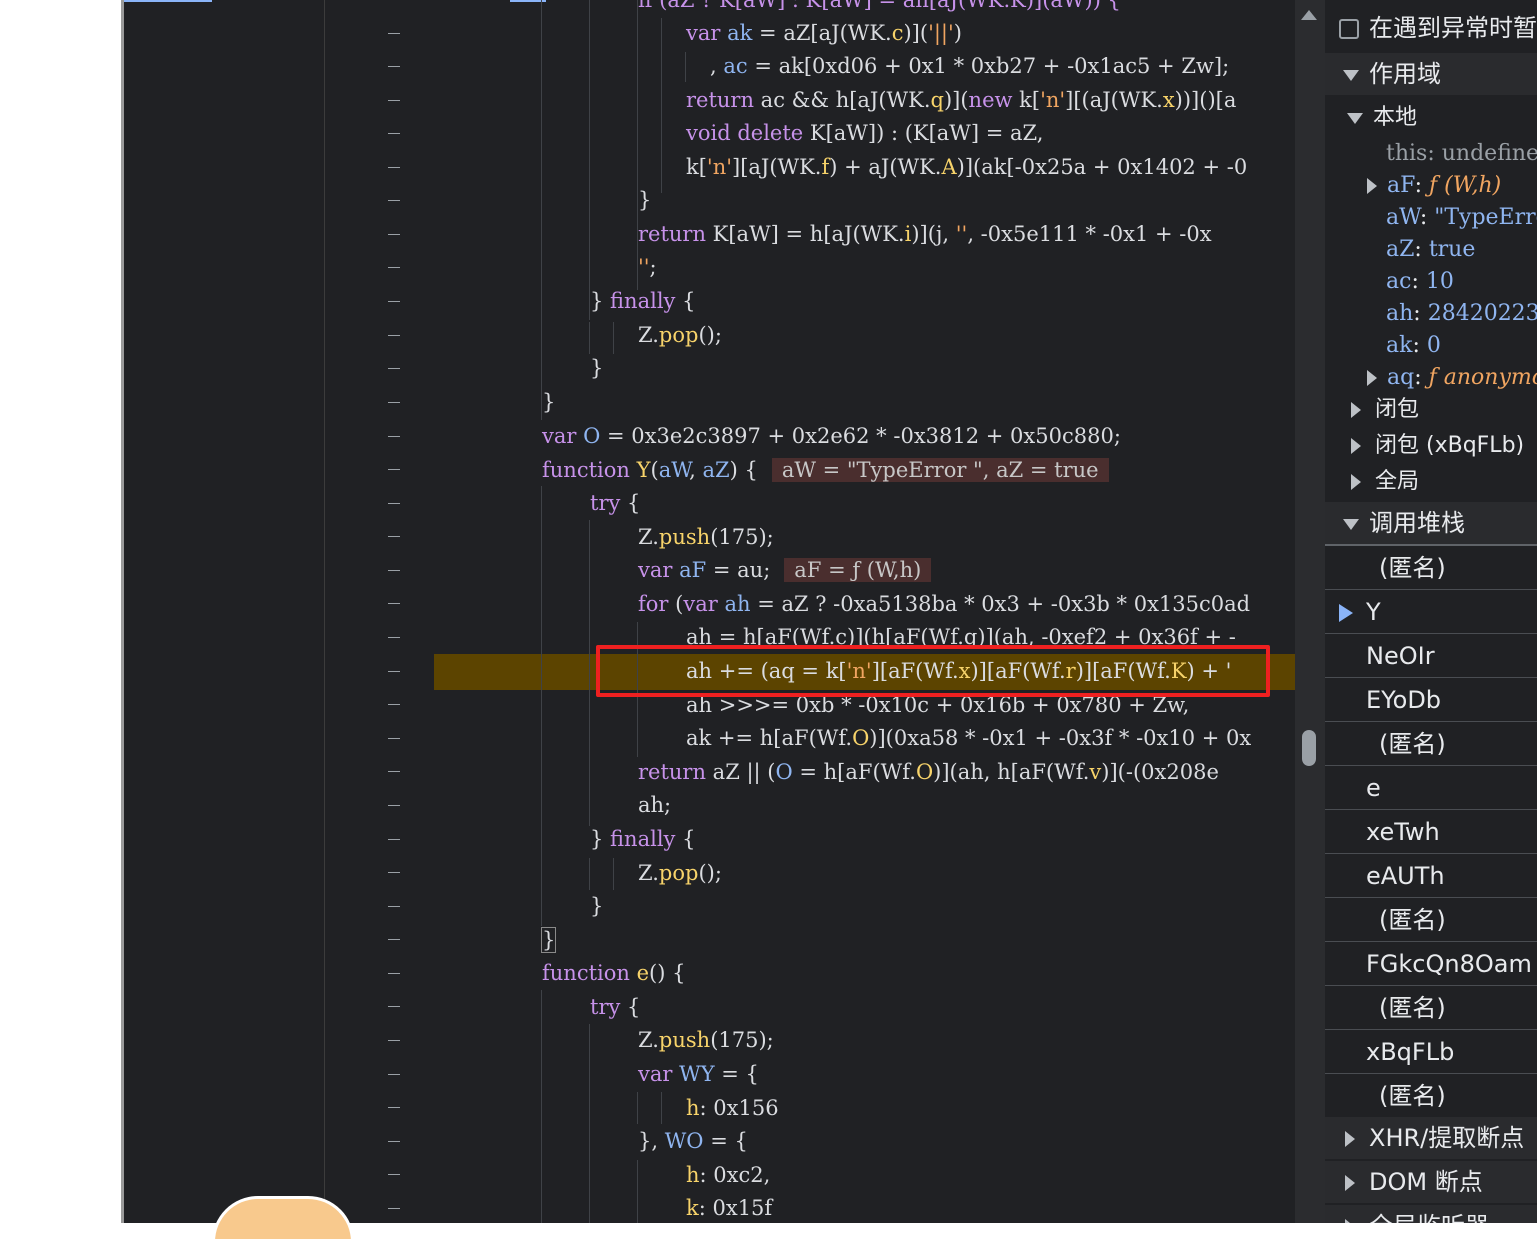 This screenshot has height=1242, width=1537. Describe the element at coordinates (654, 470) in the screenshot. I see `code-token: (` at that location.